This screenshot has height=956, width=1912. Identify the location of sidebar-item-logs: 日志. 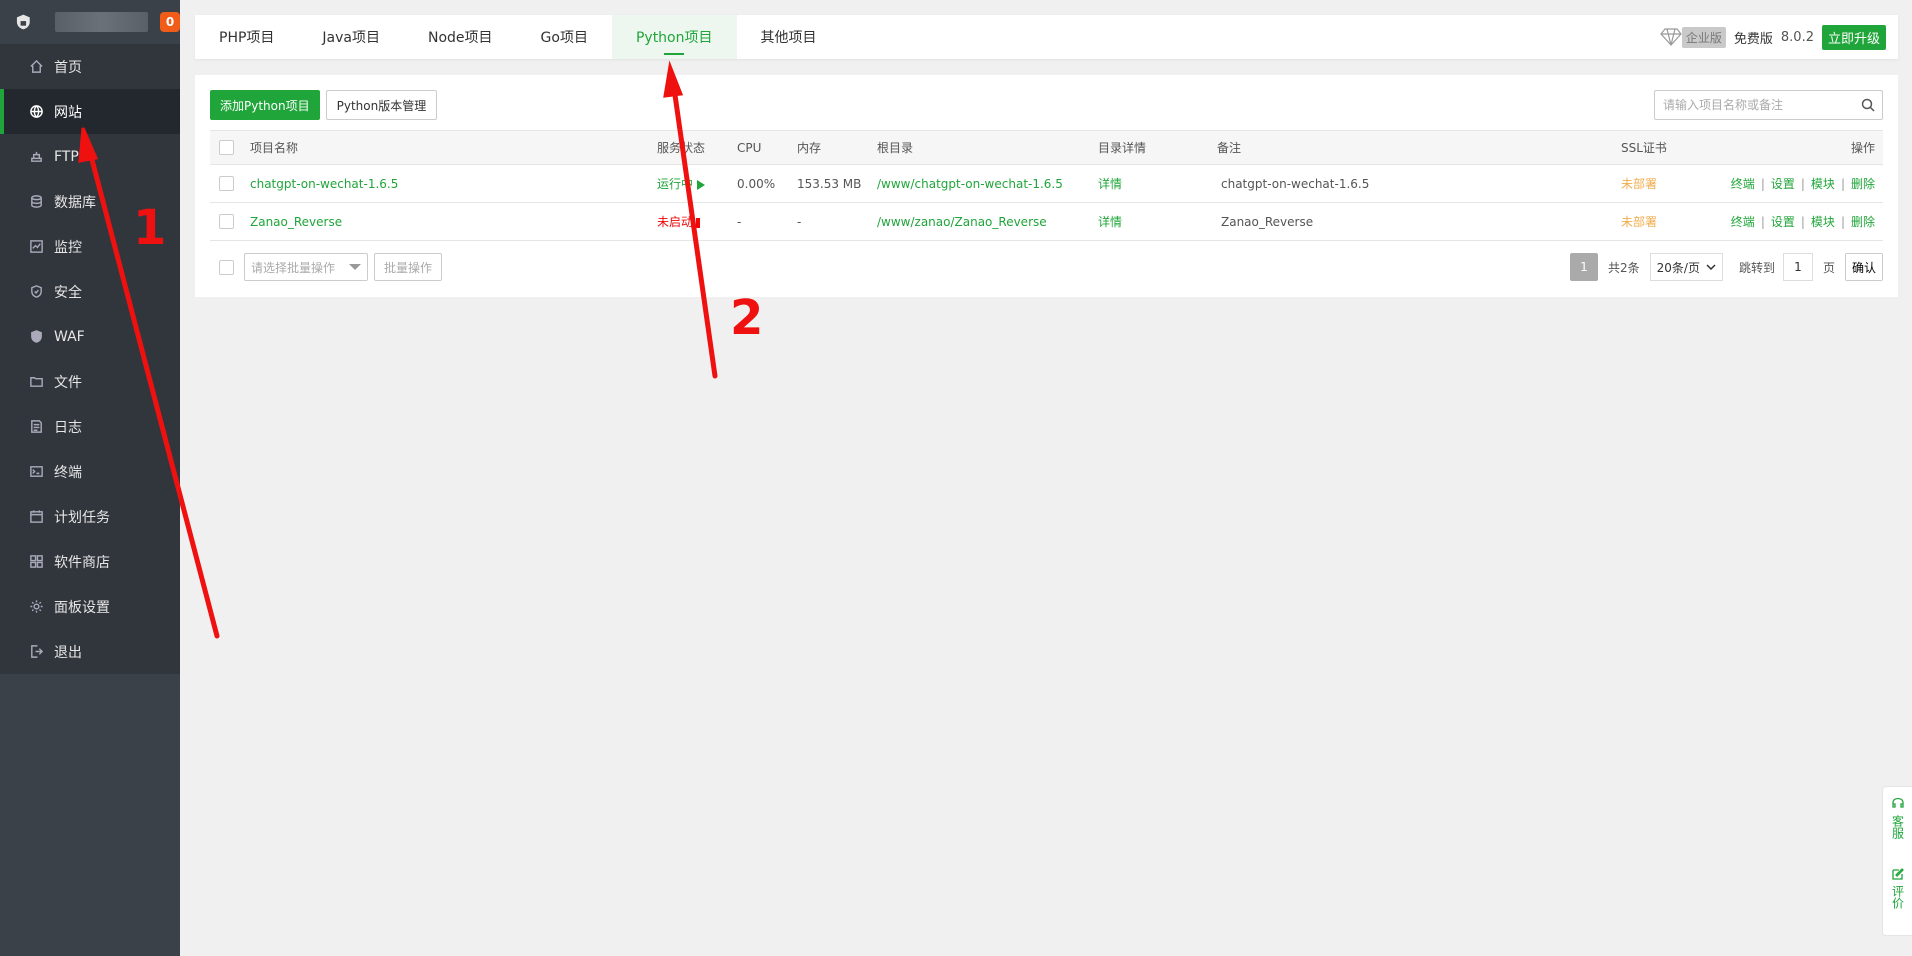
(90, 426).